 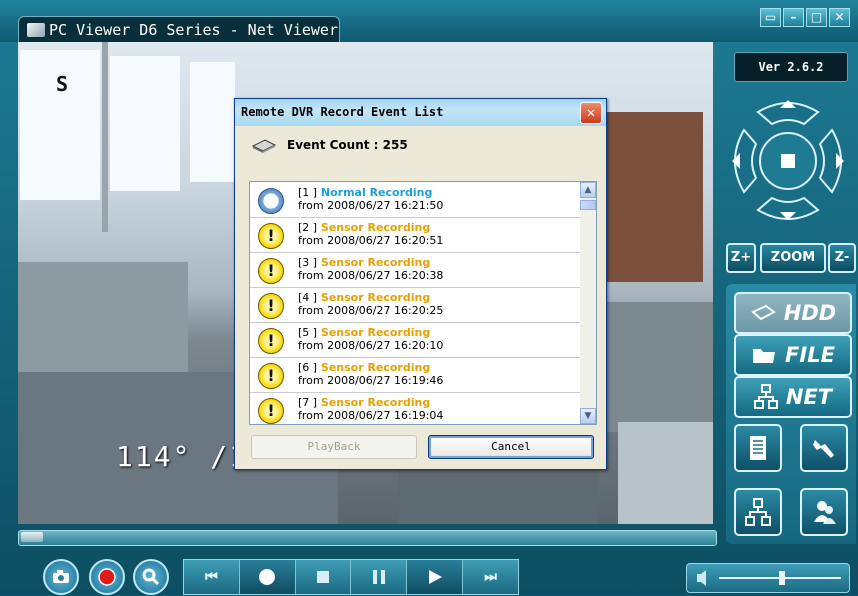 I want to click on net-button: NET, so click(x=793, y=397).